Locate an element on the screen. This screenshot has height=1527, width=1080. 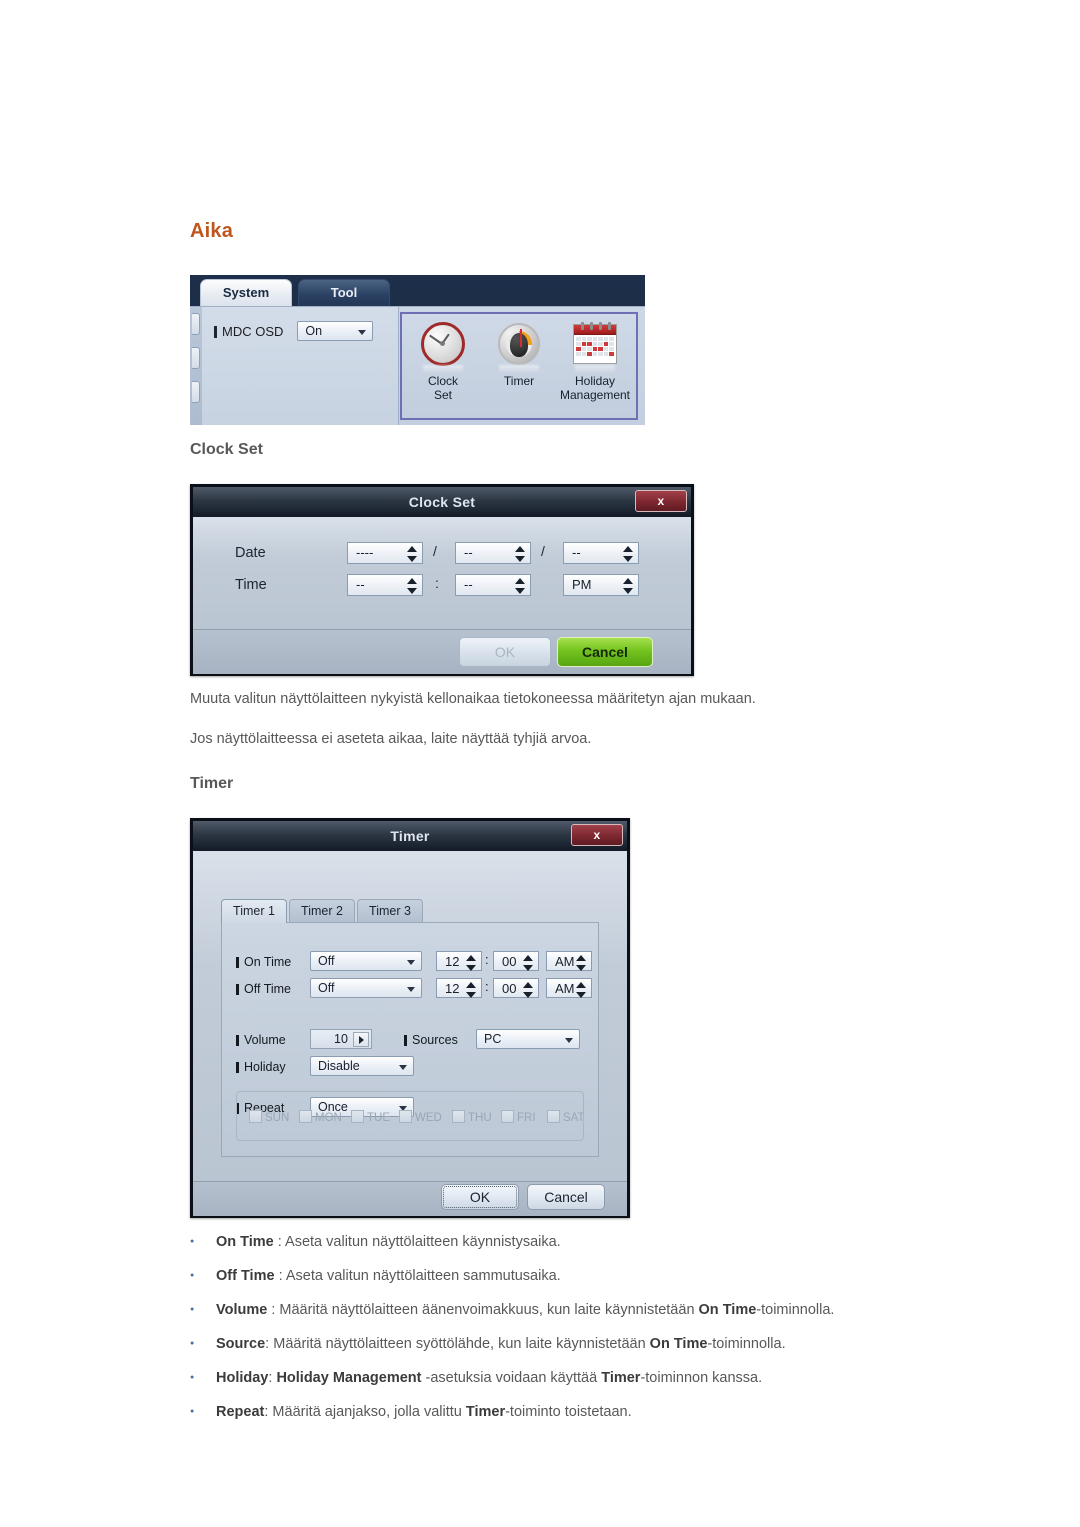
date-year-value: ---- is located at coordinates (365, 552).